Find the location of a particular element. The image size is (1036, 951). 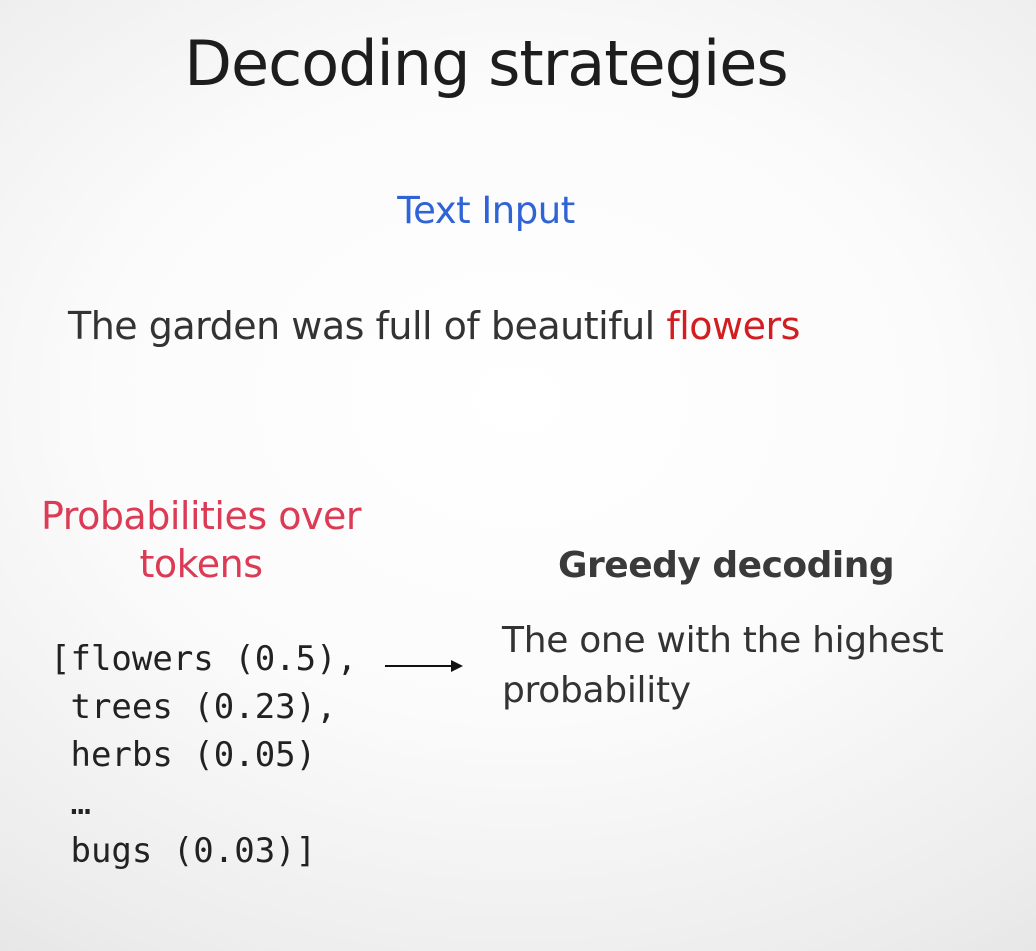

token-line: herbs (0.05) is located at coordinates (183, 755).